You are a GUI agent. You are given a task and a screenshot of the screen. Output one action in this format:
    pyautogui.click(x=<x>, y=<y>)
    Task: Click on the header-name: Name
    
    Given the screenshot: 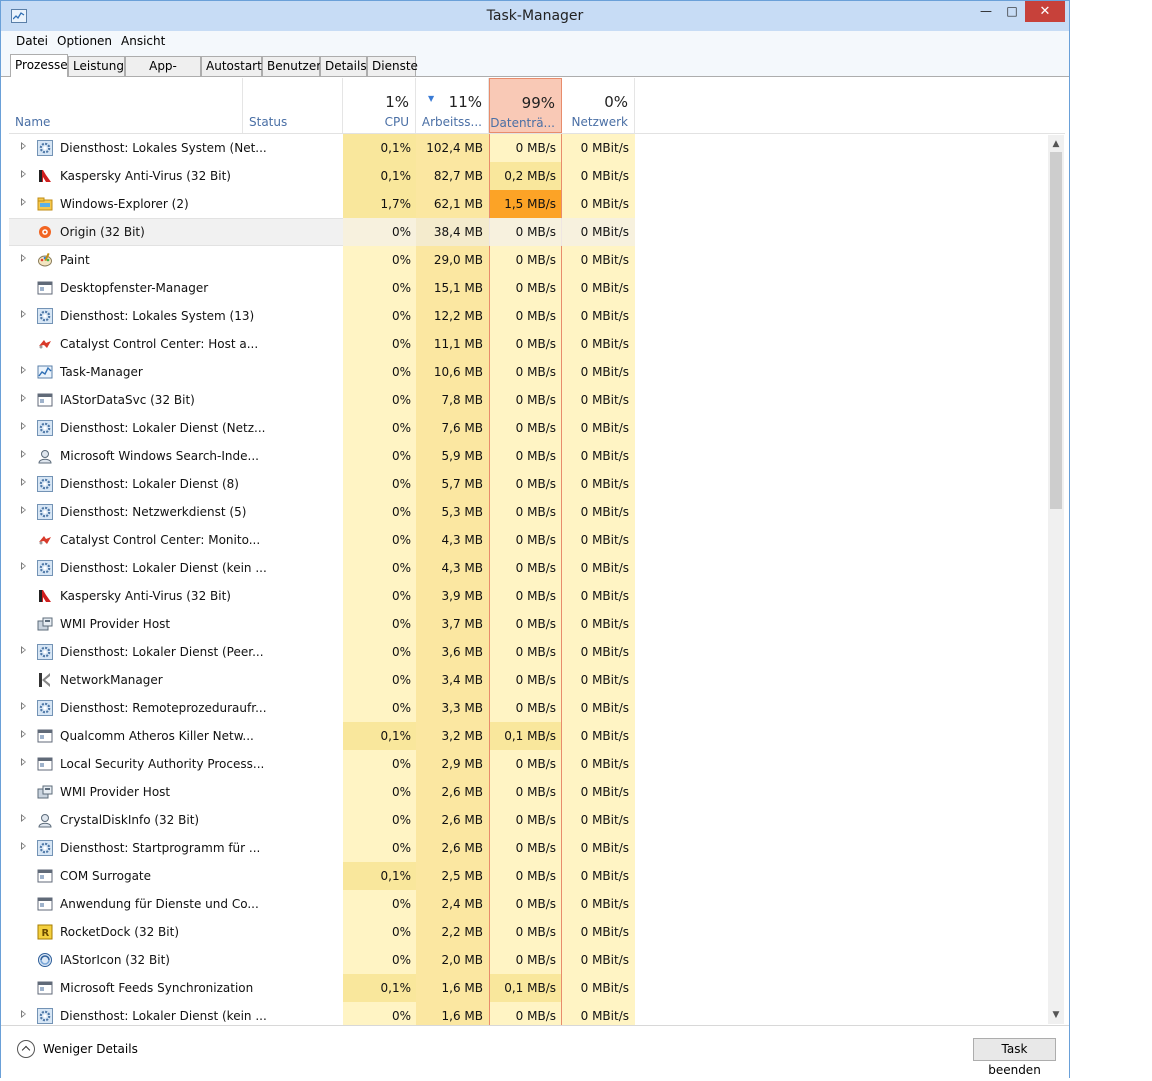 What is the action you would take?
    pyautogui.click(x=126, y=105)
    